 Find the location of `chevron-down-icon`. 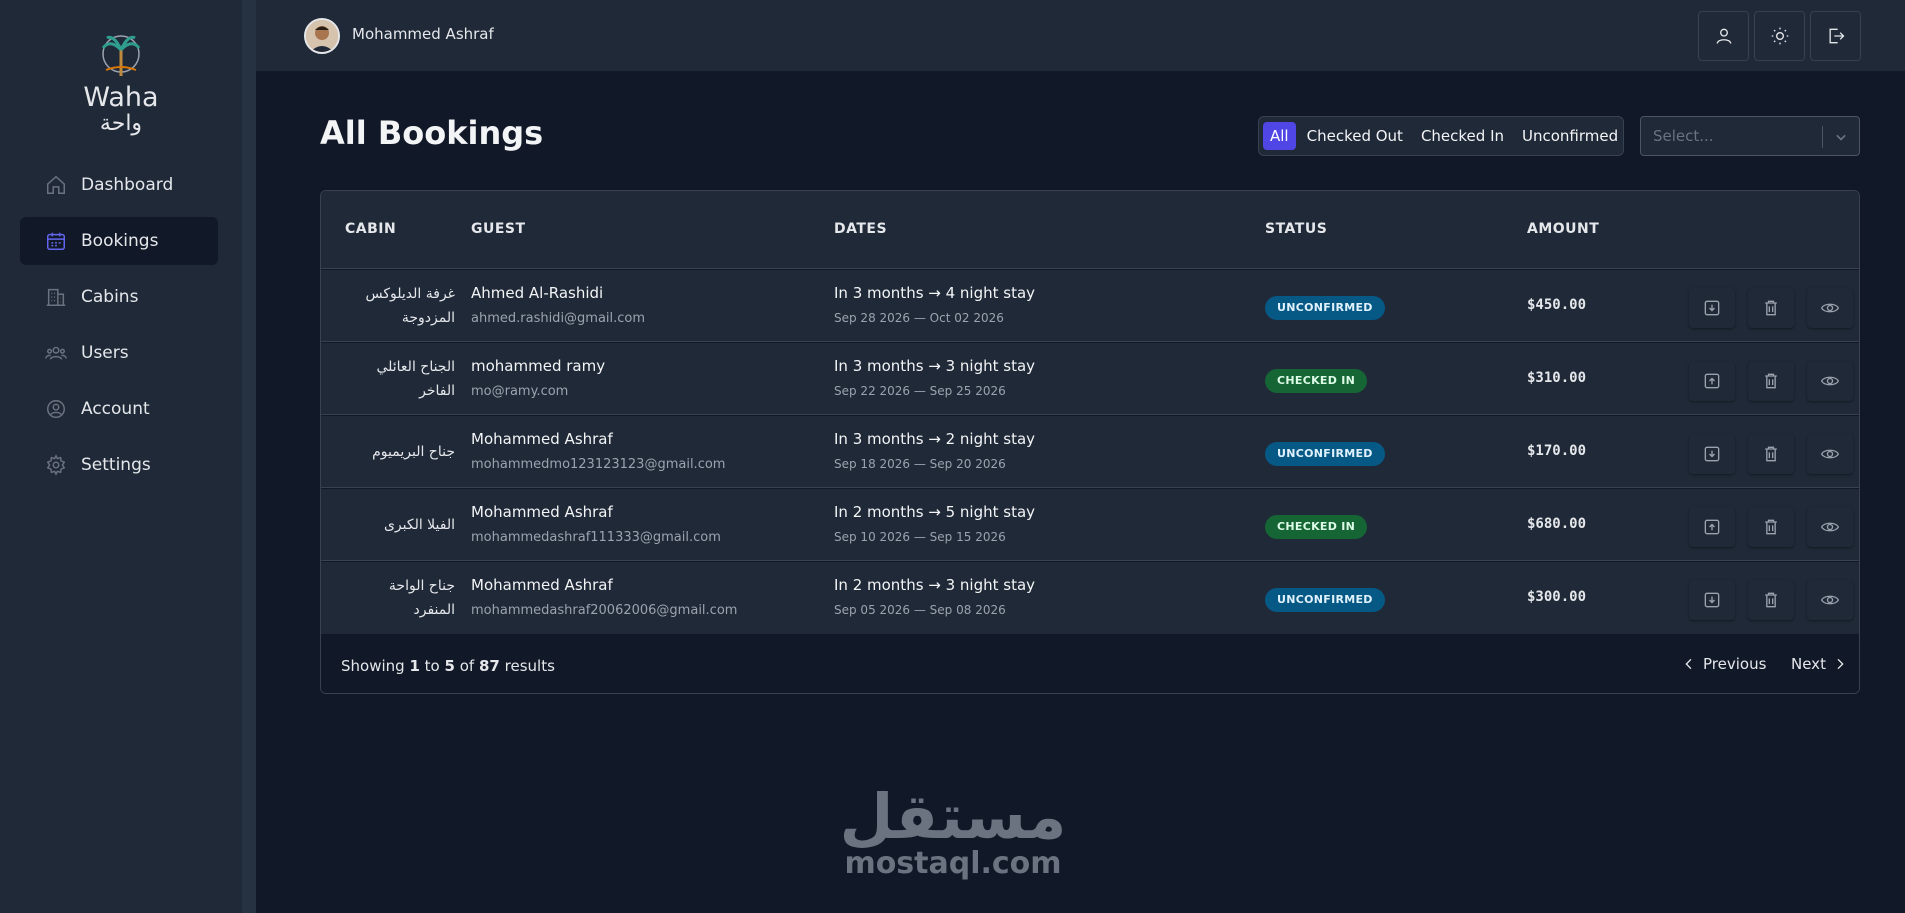

chevron-down-icon is located at coordinates (1841, 137).